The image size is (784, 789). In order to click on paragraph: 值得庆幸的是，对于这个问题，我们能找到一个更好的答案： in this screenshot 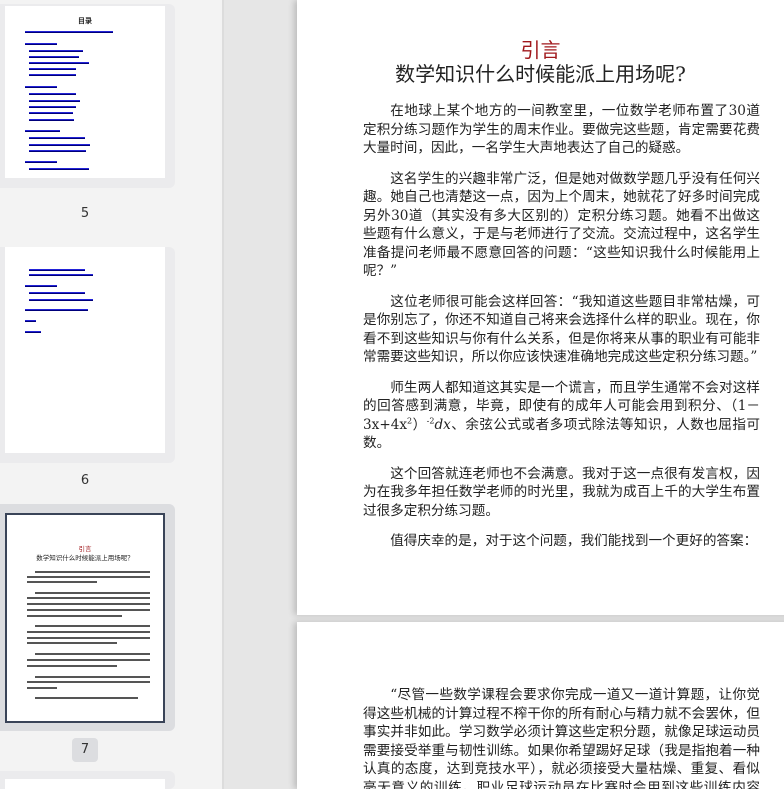, I will do `click(574, 541)`.